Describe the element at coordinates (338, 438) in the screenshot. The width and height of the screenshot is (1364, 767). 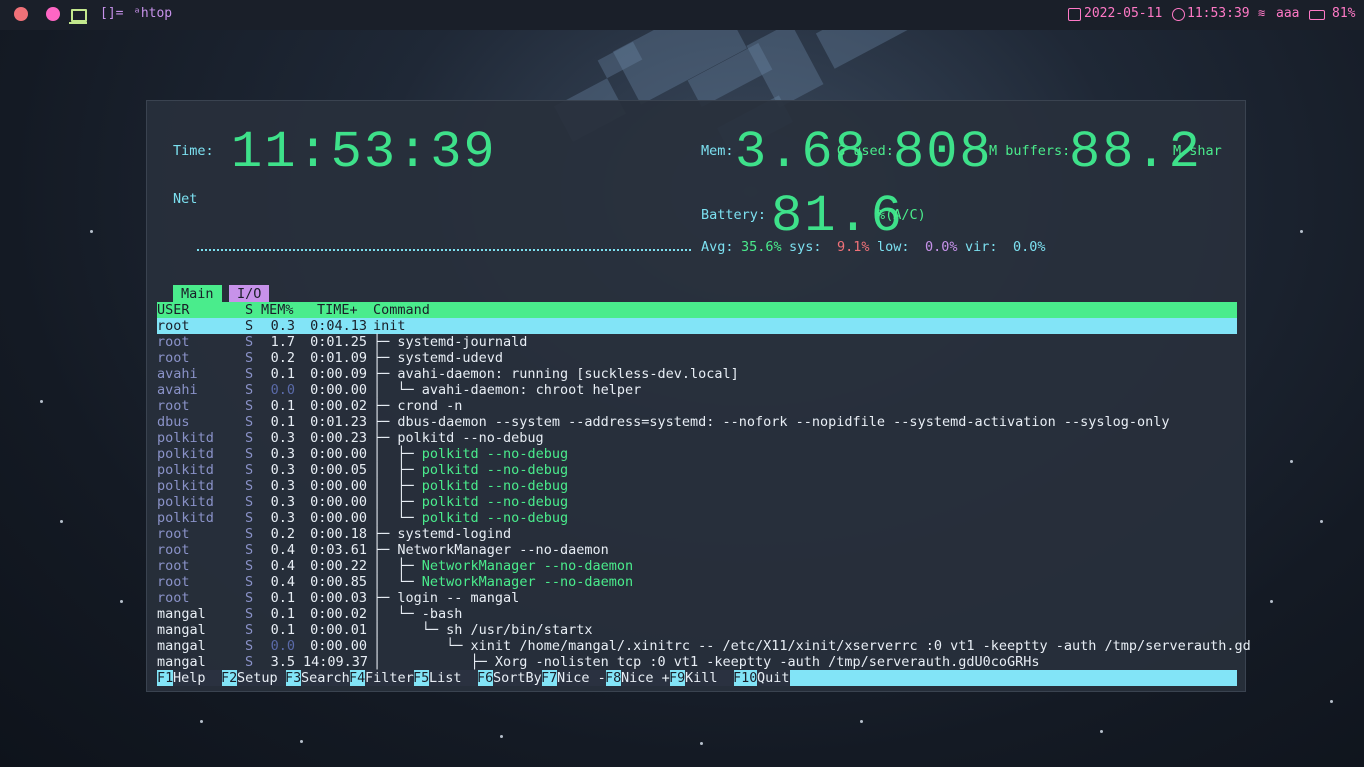
I see `row-time: 0:00.23` at that location.